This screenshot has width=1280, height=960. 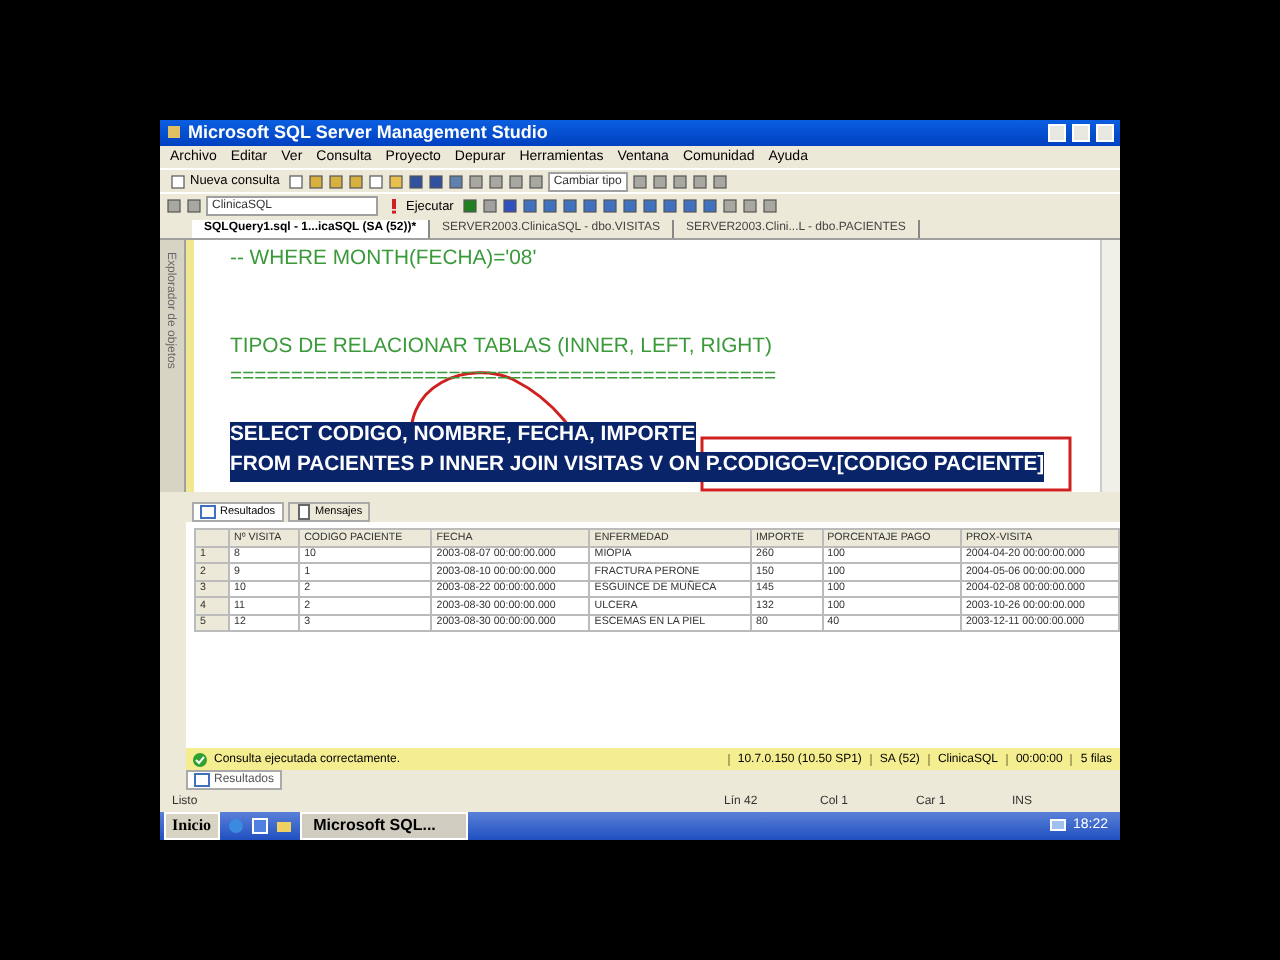 What do you see at coordinates (1081, 132) in the screenshot?
I see `maximize-button` at bounding box center [1081, 132].